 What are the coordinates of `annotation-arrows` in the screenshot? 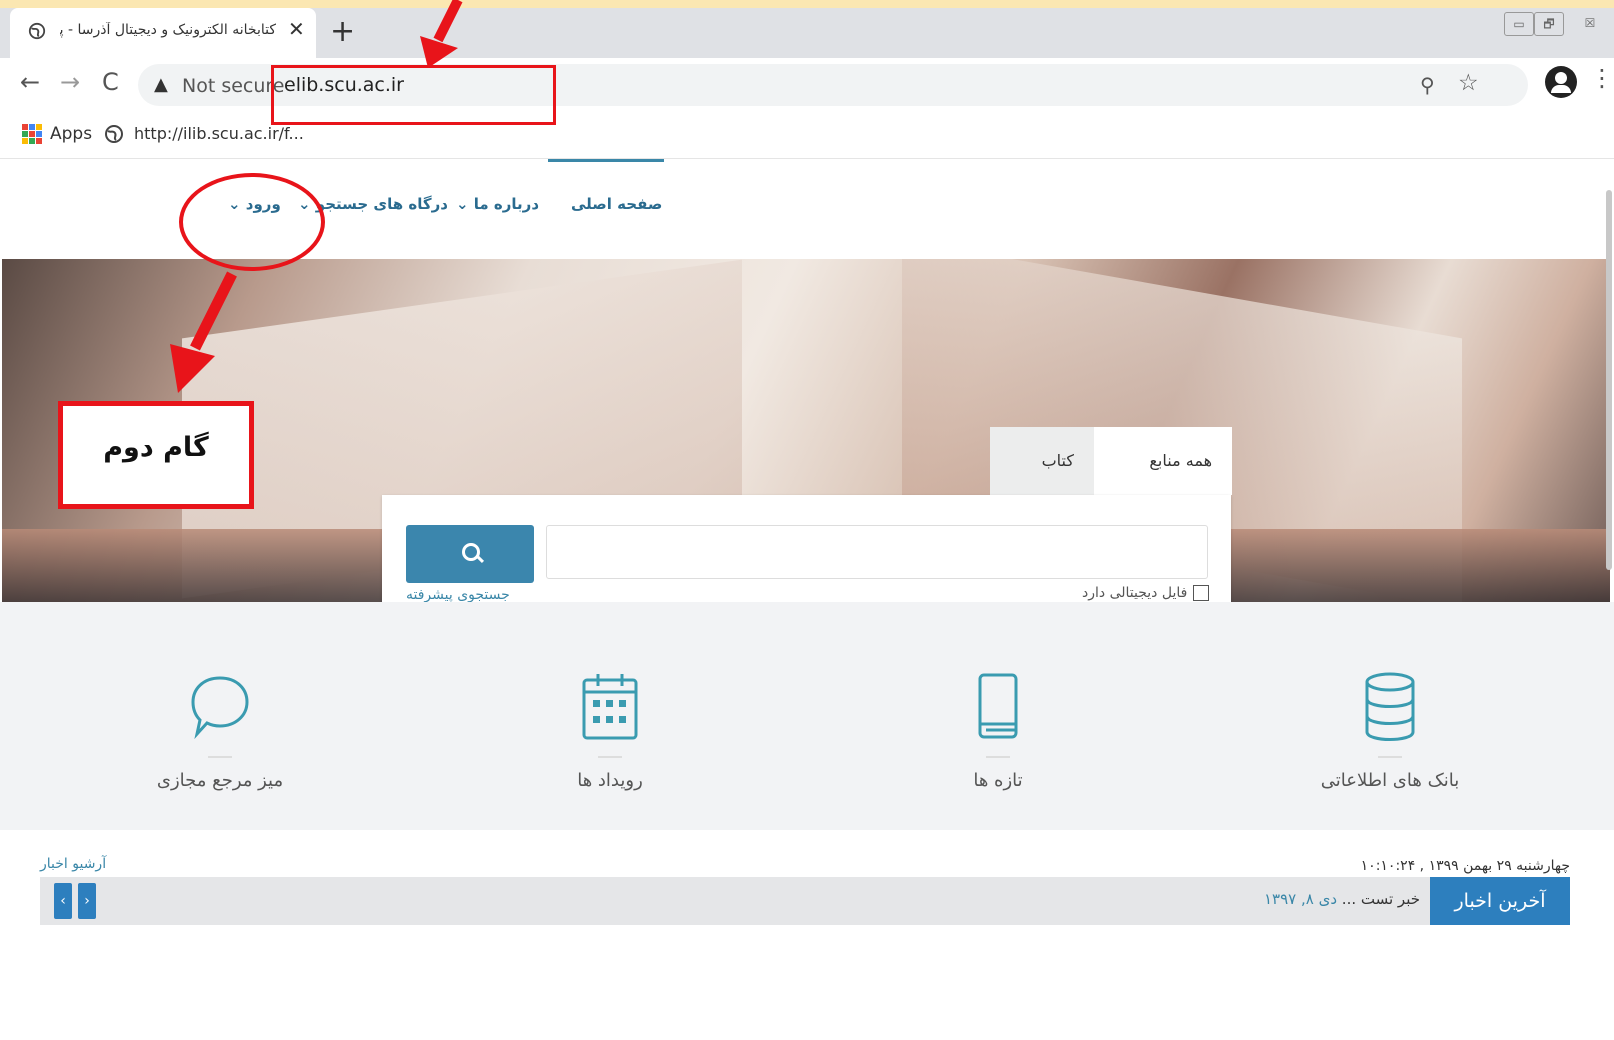 It's located at (316, 196).